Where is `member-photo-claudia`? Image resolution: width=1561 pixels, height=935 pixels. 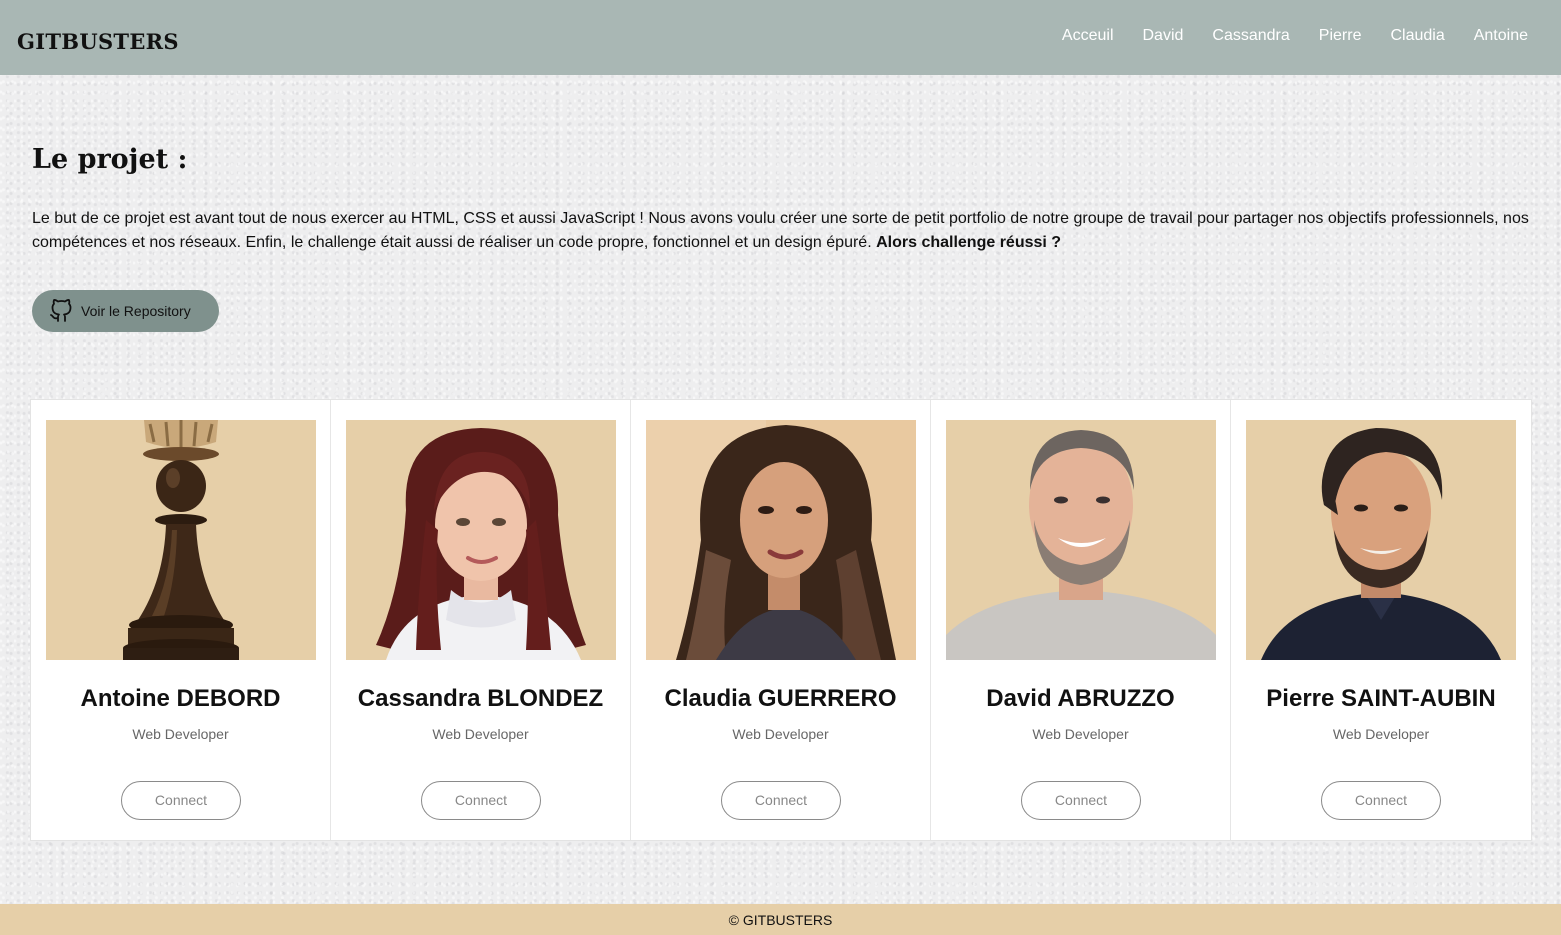 member-photo-claudia is located at coordinates (781, 540).